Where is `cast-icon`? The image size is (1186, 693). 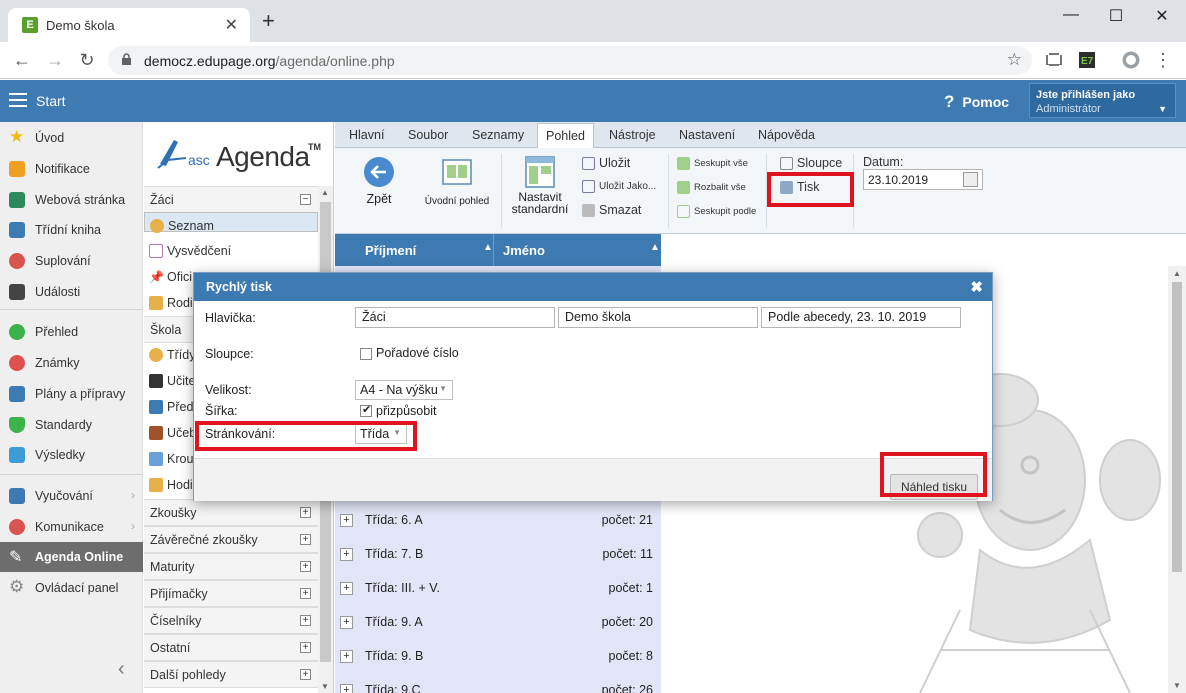 cast-icon is located at coordinates (1054, 60).